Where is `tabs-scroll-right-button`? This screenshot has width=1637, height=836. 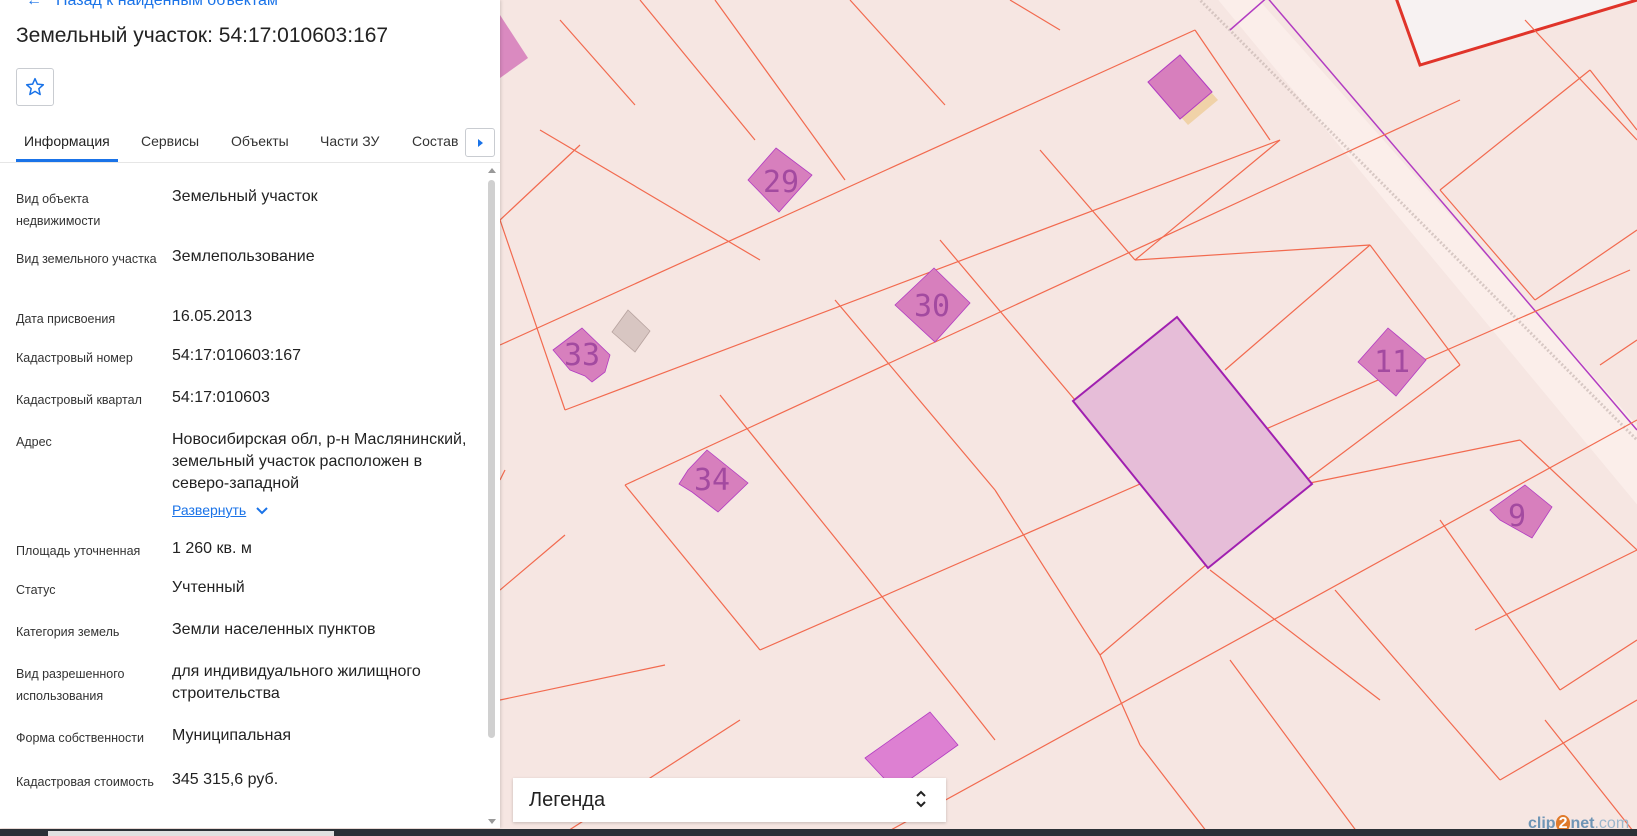 tabs-scroll-right-button is located at coordinates (480, 142).